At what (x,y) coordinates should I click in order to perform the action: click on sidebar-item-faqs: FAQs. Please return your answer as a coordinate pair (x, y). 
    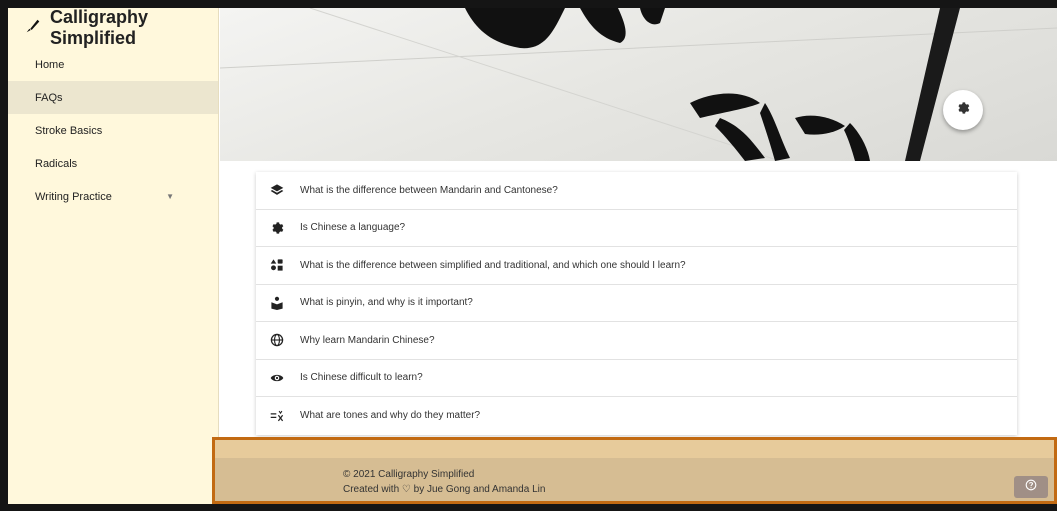
    Looking at the image, I should click on (113, 97).